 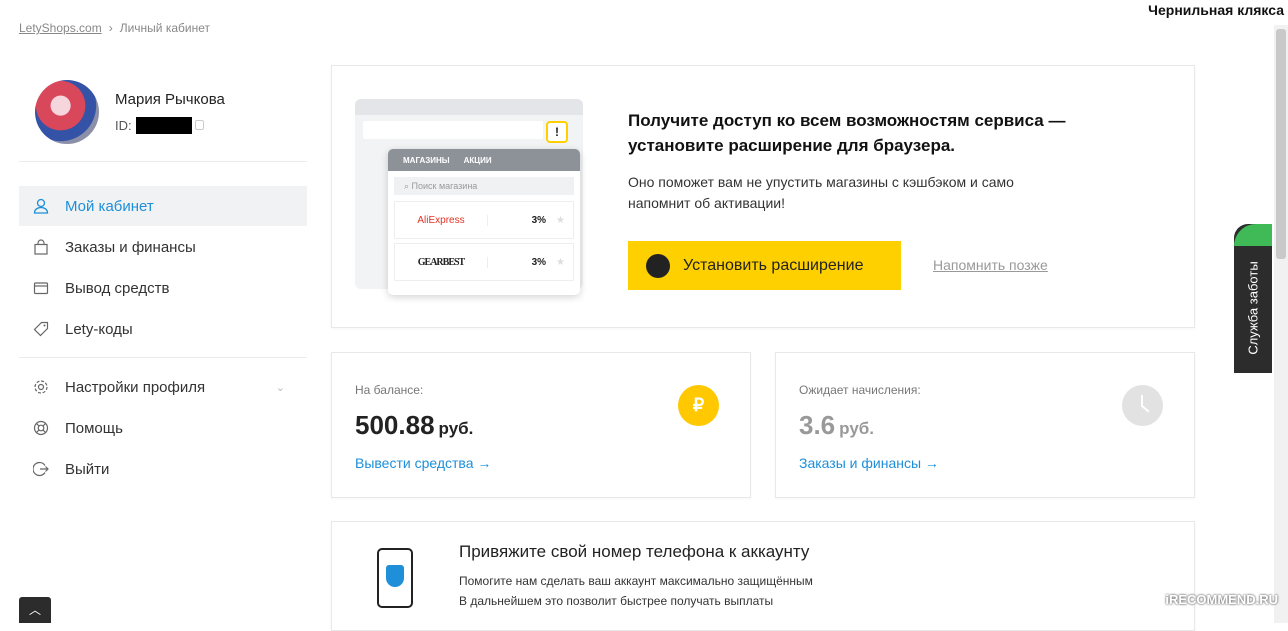 I want to click on support-tab: Служба заботы, so click(x=1253, y=298).